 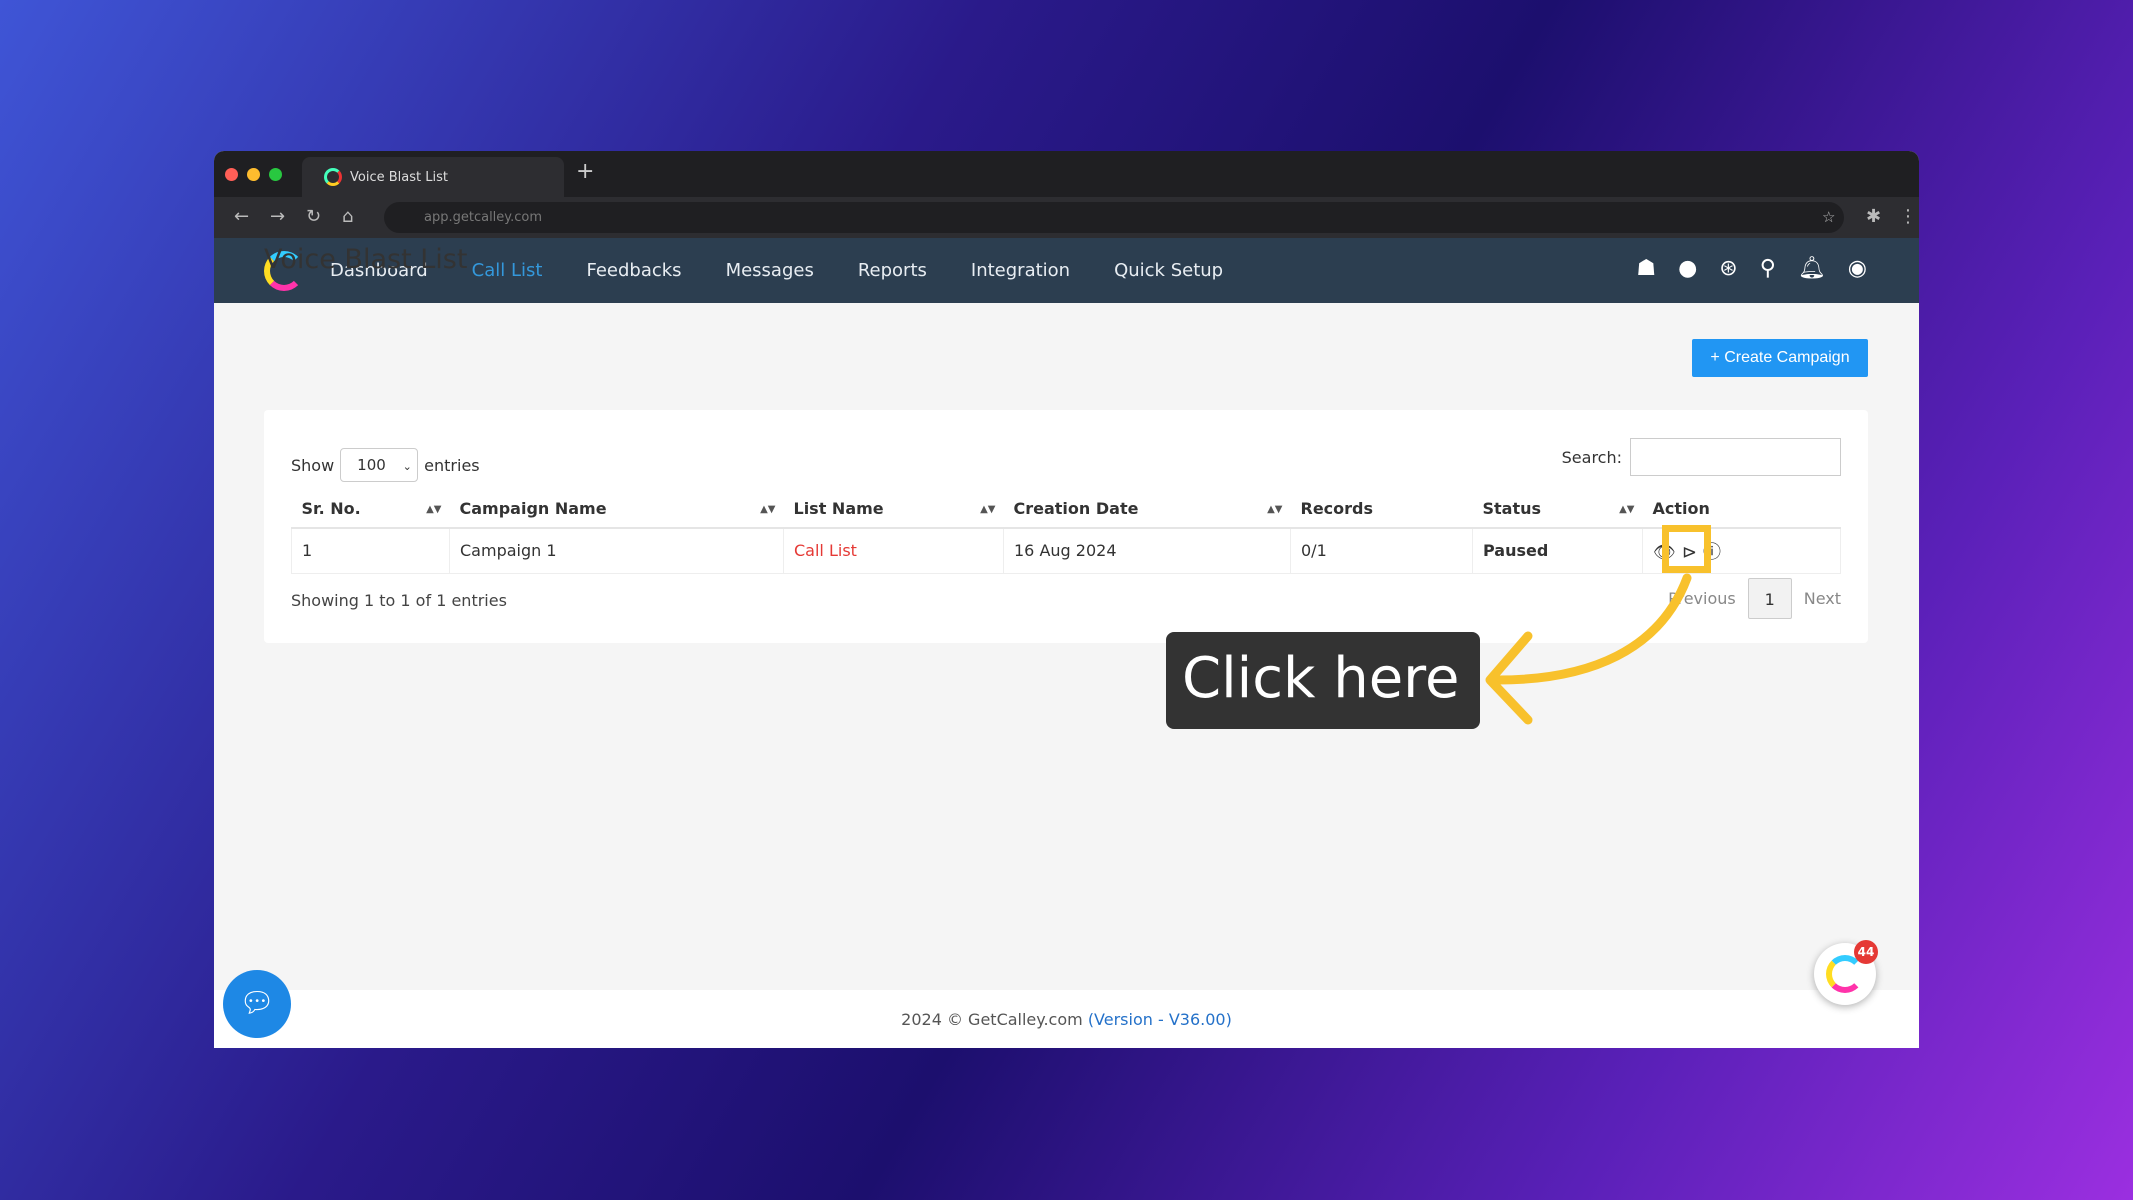 I want to click on annotation-label: Click here, so click(x=1323, y=680).